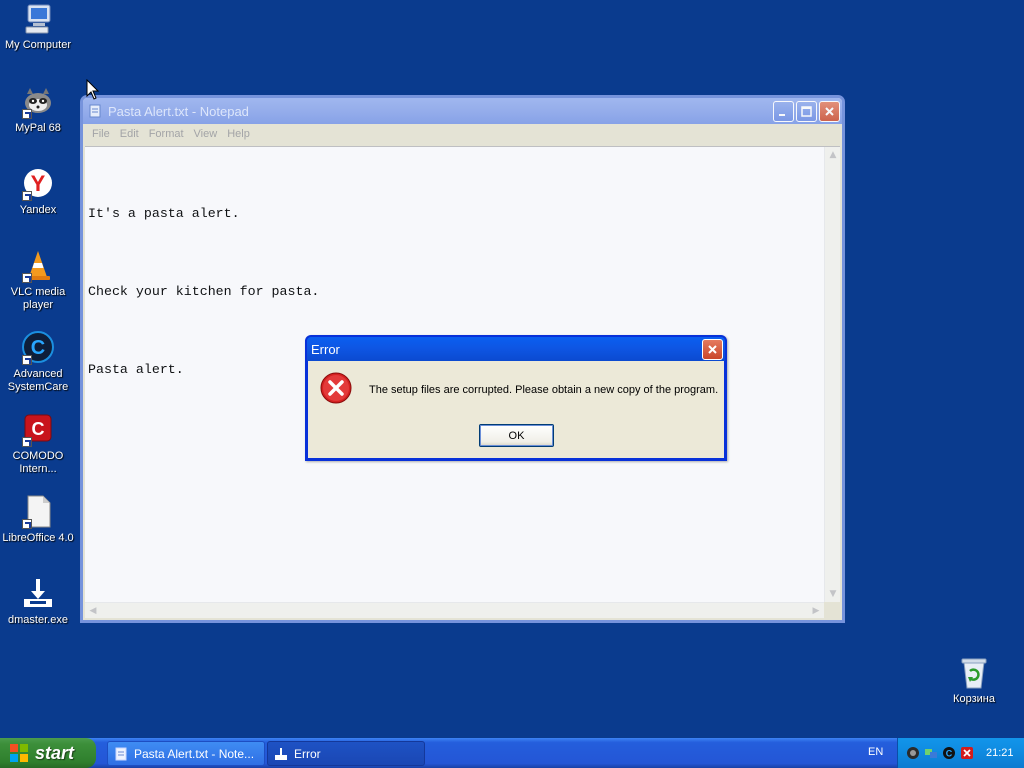 Image resolution: width=1024 pixels, height=768 pixels. Describe the element at coordinates (93, 89) in the screenshot. I see `mouse-pointer-icon` at that location.